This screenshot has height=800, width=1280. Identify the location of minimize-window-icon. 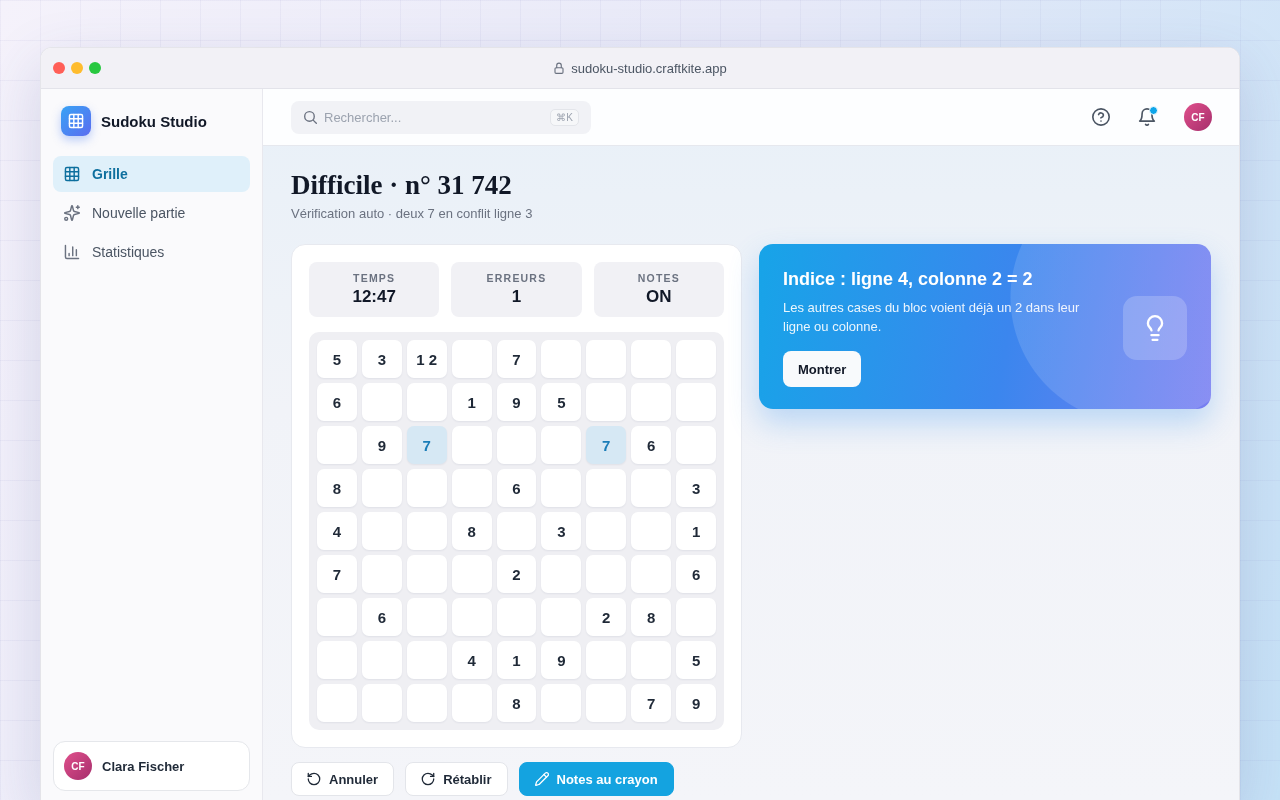
(77, 68).